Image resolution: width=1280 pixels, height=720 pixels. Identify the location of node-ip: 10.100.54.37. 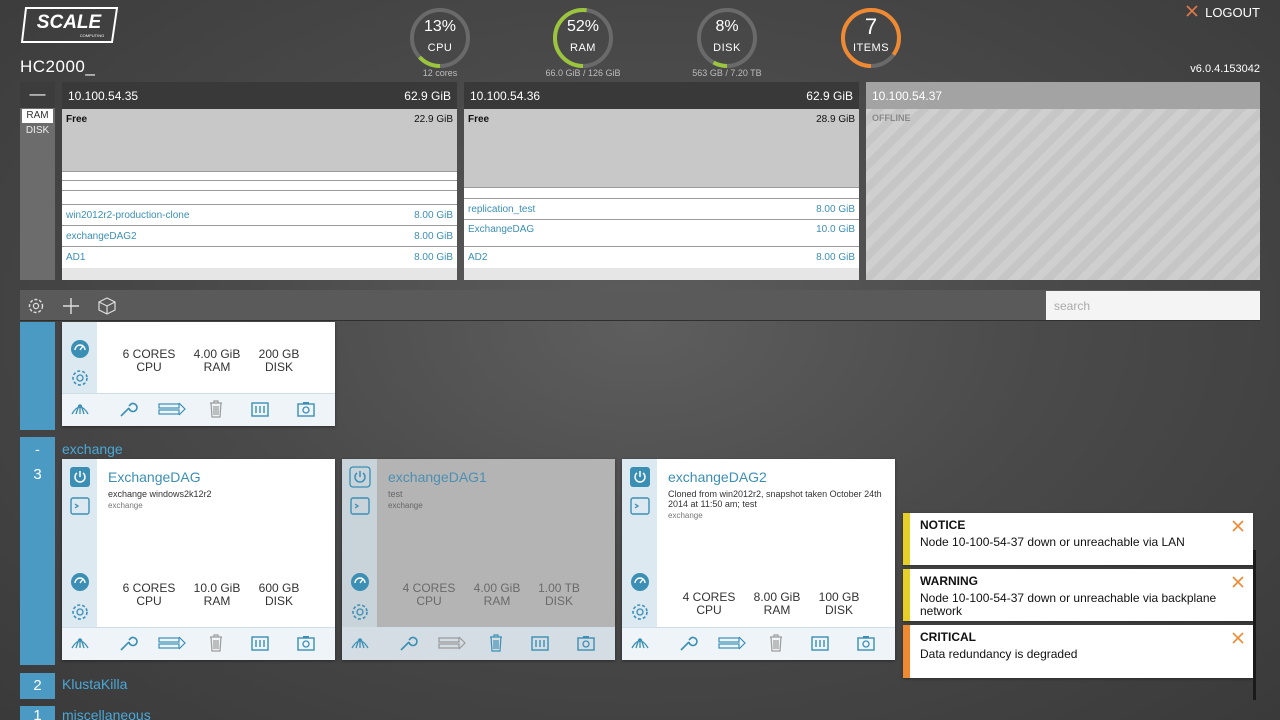
(907, 95).